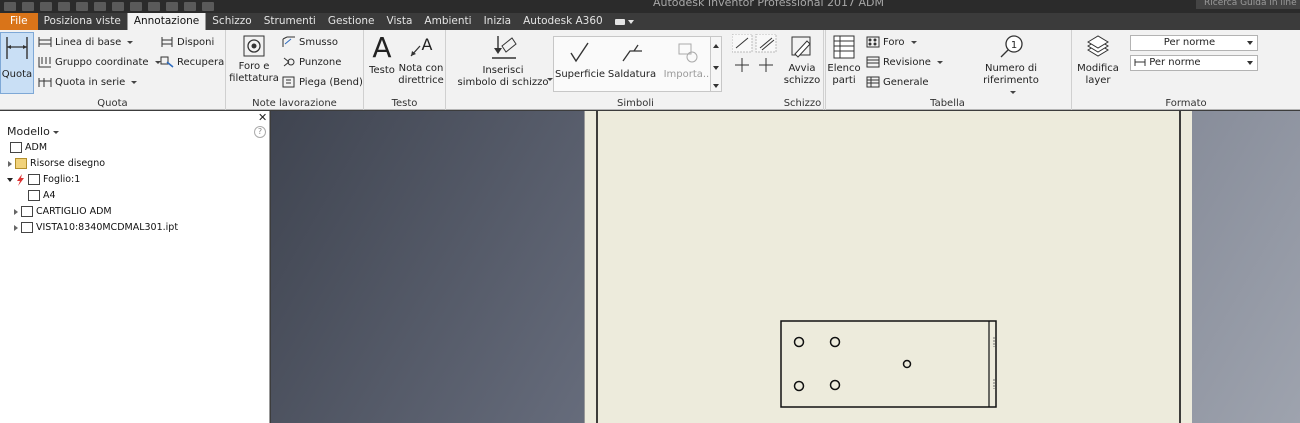 Image resolution: width=1300 pixels, height=423 pixels. I want to click on help-search-input: Ricerca Guida in line, so click(1248, 4).